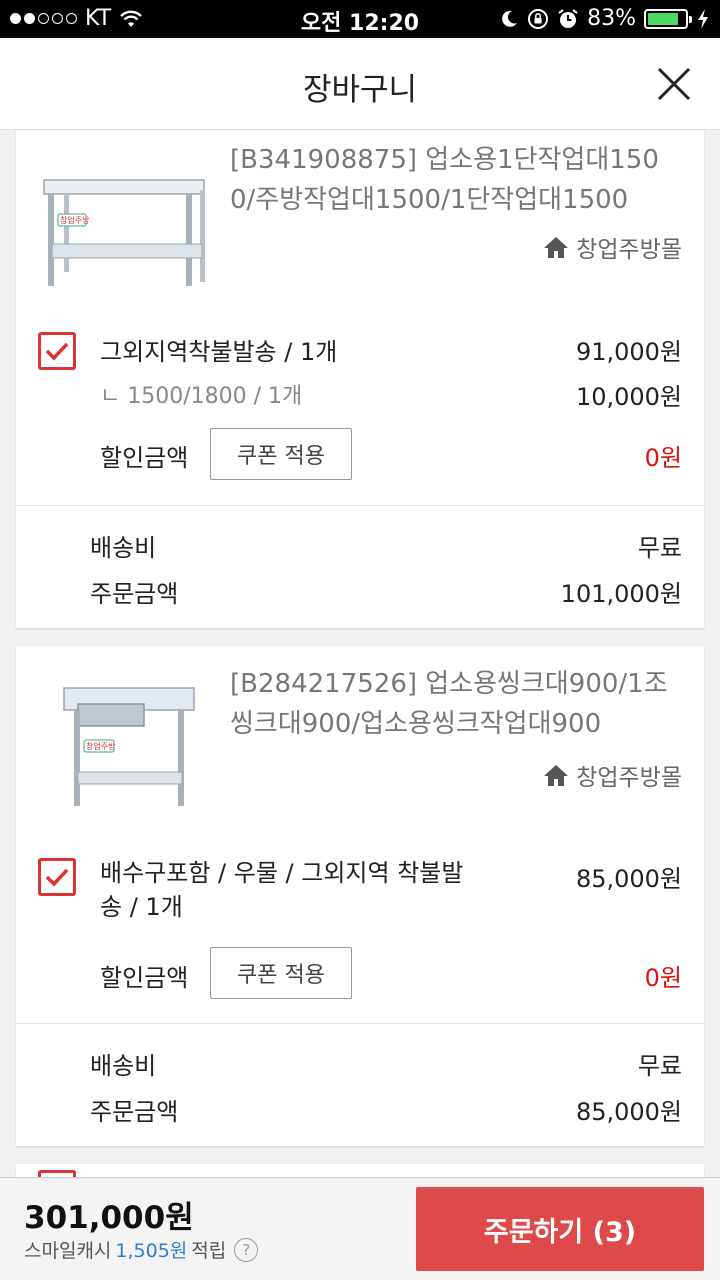  Describe the element at coordinates (219, 352) in the screenshot. I see `option-text: 그외지역착불발송 / 1개` at that location.